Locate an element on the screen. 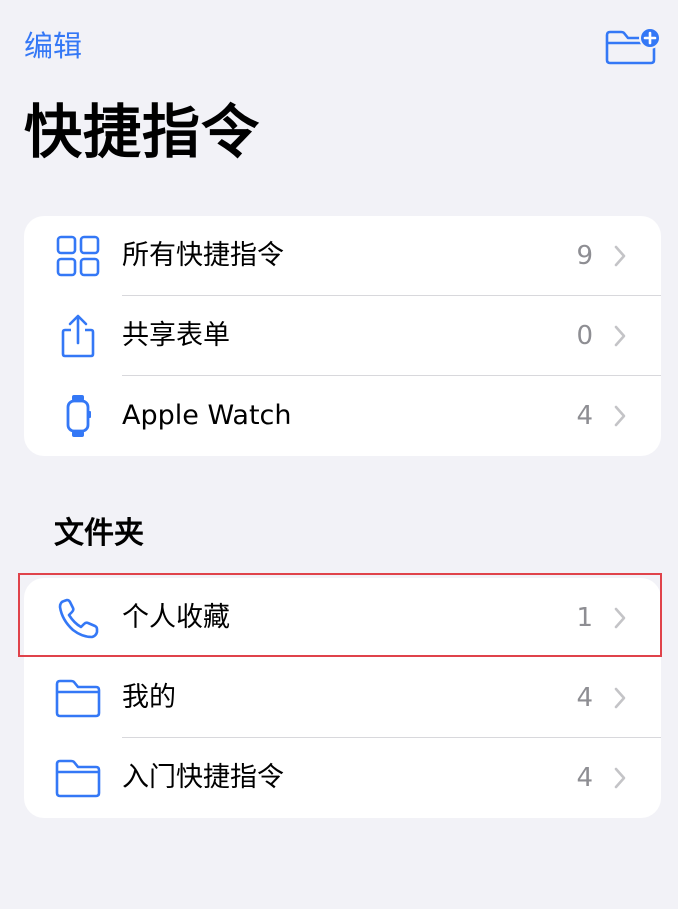 This screenshot has width=678, height=909. share-icon is located at coordinates (78, 336).